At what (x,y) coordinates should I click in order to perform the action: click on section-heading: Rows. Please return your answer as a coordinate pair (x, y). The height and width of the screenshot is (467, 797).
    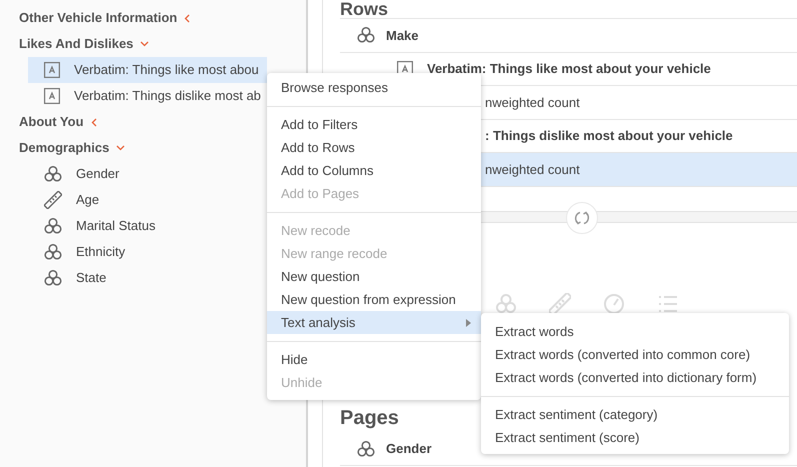
    Looking at the image, I should click on (364, 9).